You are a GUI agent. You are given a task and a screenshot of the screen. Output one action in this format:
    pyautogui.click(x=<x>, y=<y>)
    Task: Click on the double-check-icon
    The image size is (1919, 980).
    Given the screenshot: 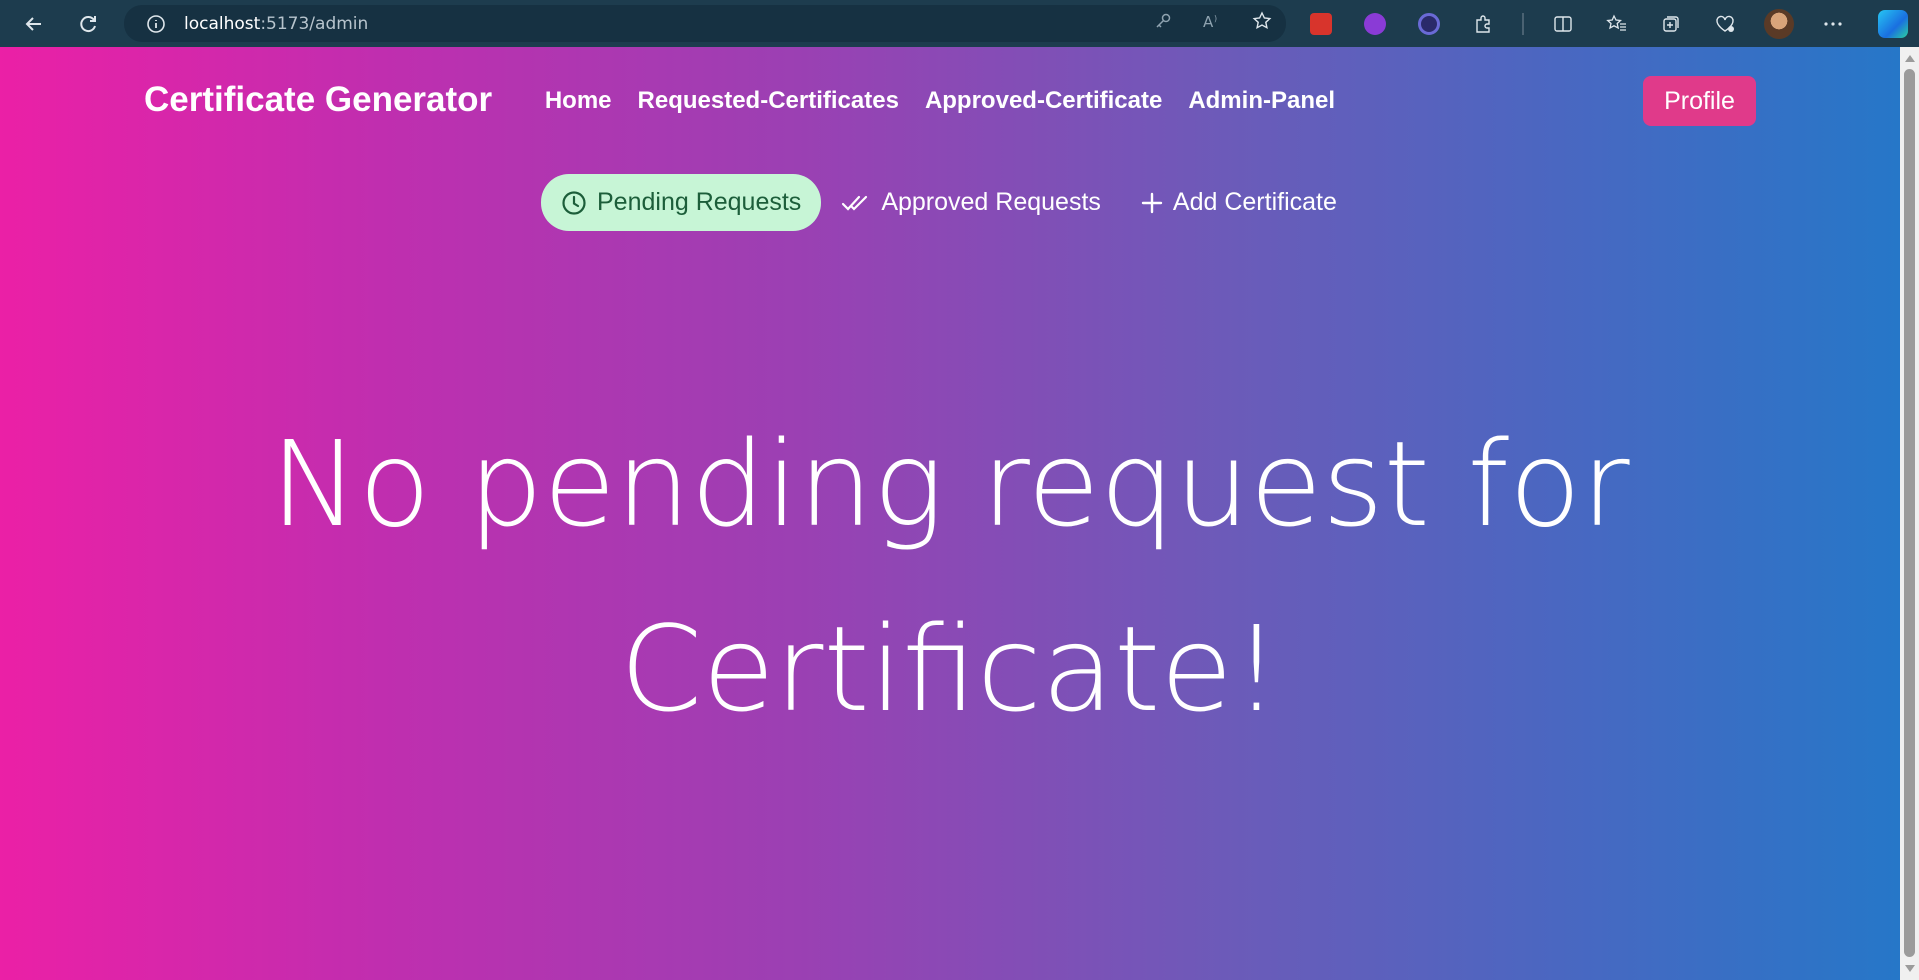 What is the action you would take?
    pyautogui.click(x=856, y=203)
    